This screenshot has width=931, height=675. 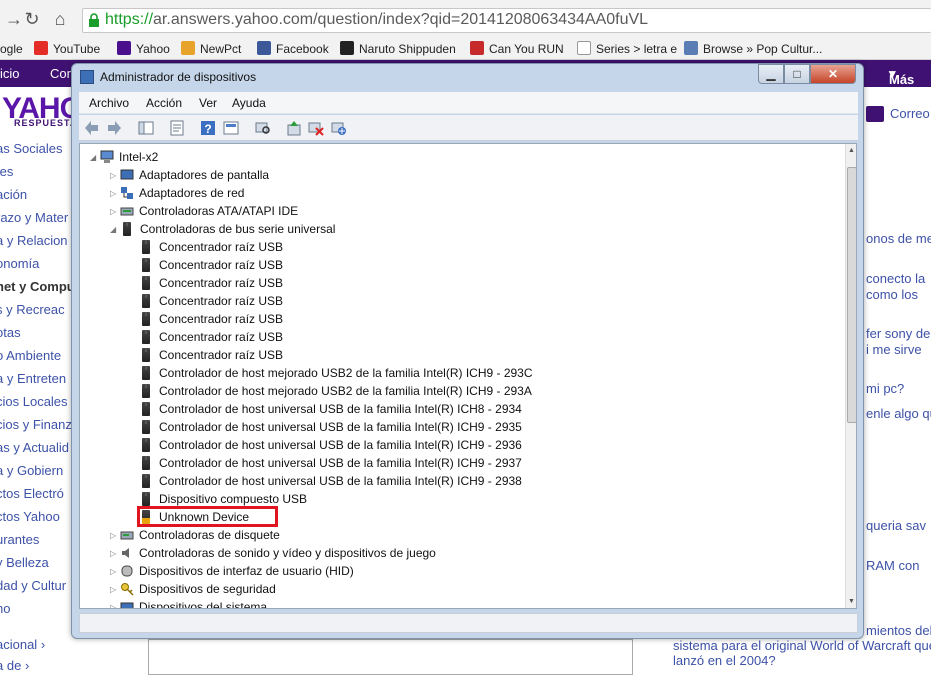 What do you see at coordinates (32, 493) in the screenshot?
I see `sidebar-item: ctos Electró` at bounding box center [32, 493].